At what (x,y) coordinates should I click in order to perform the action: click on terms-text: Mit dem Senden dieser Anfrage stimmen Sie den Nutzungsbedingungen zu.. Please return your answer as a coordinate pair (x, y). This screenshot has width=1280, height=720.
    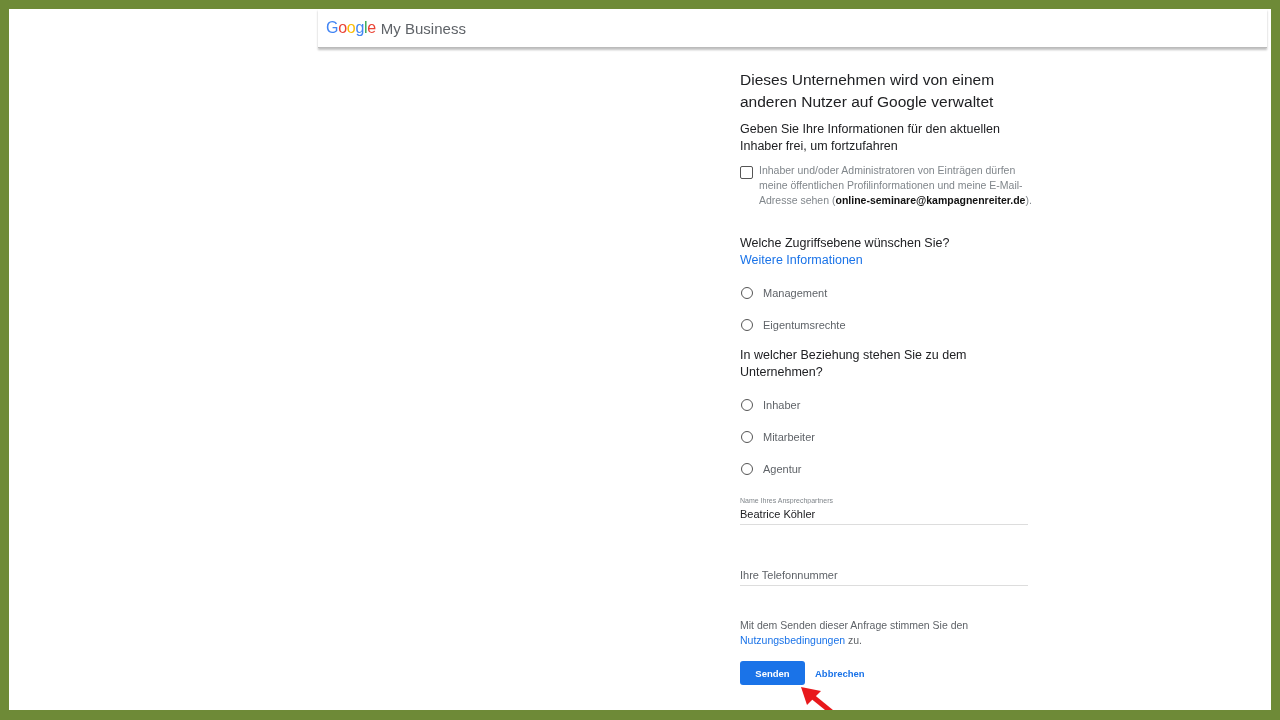
    Looking at the image, I should click on (855, 633).